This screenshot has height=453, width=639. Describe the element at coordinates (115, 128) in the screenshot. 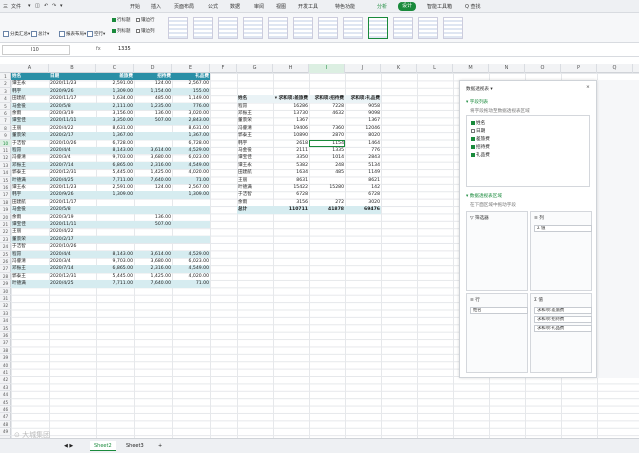

I see `grid-cell: 8,631.00` at that location.